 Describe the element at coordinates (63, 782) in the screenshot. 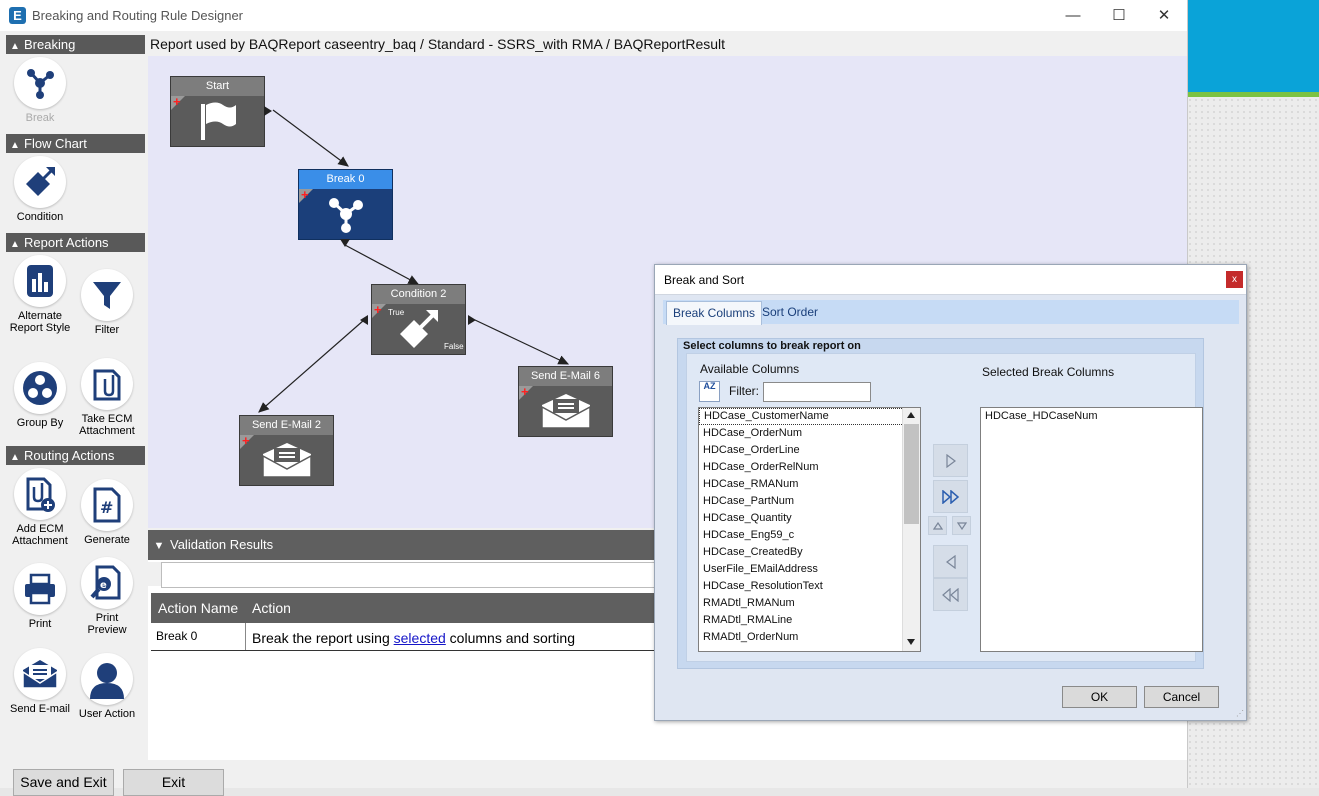

I see `save-and-exit-button: Save and Exit` at that location.